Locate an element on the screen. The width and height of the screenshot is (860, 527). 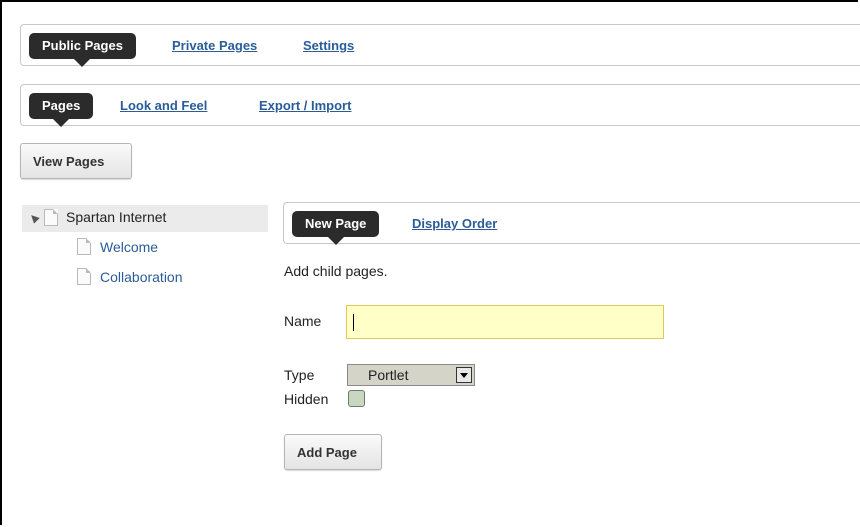
tab-display-order: Display Order is located at coordinates (454, 224).